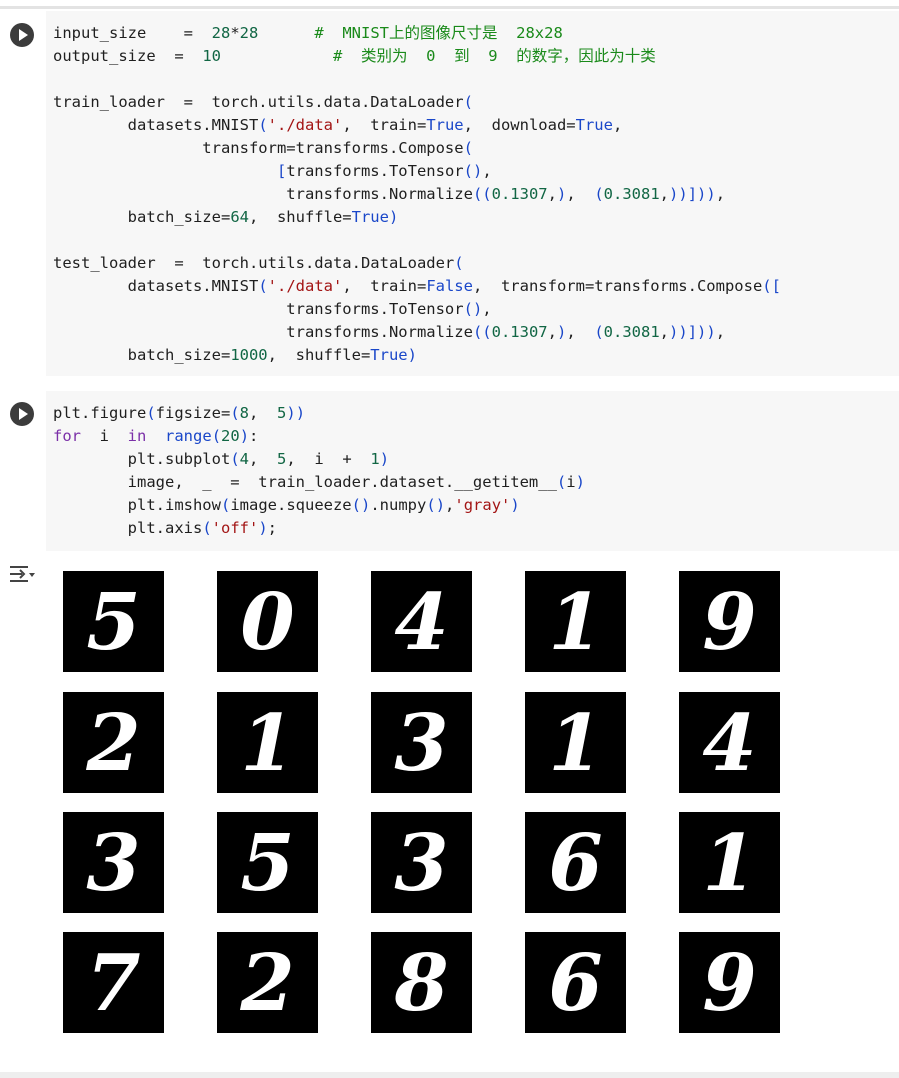  What do you see at coordinates (263, 148) in the screenshot?
I see `code-line: transform=transforms.Compose(` at bounding box center [263, 148].